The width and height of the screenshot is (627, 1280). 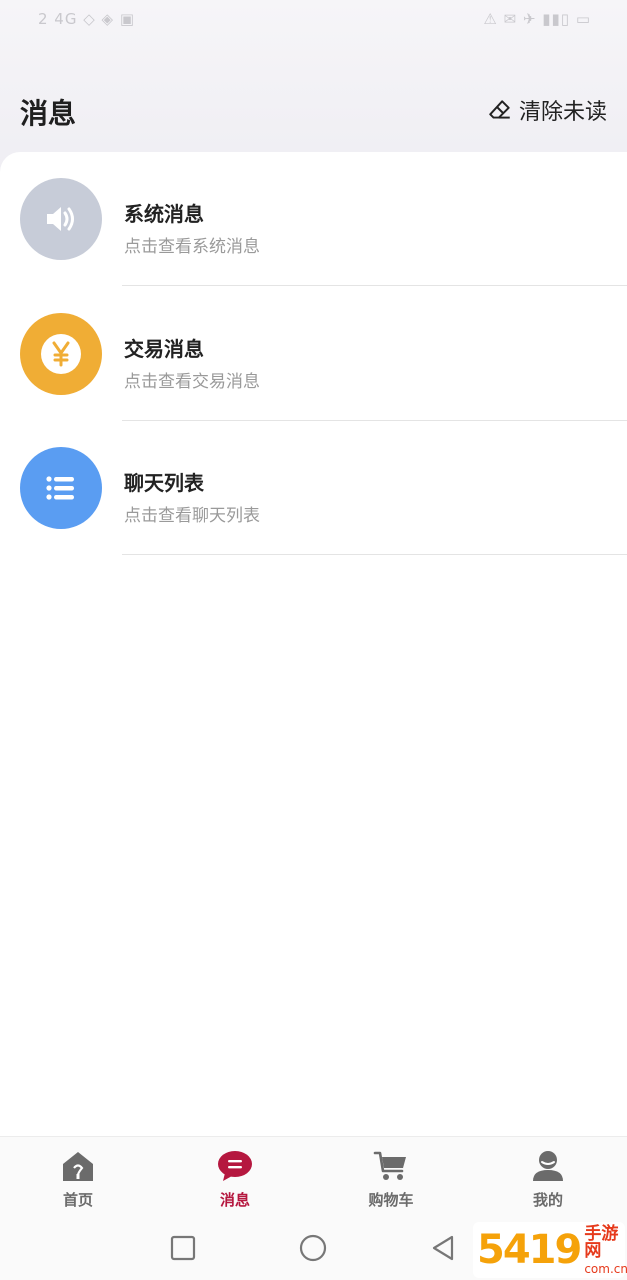 I want to click on bottom-tab-bar: 首页 消息 购物车 我的, so click(x=313, y=1176).